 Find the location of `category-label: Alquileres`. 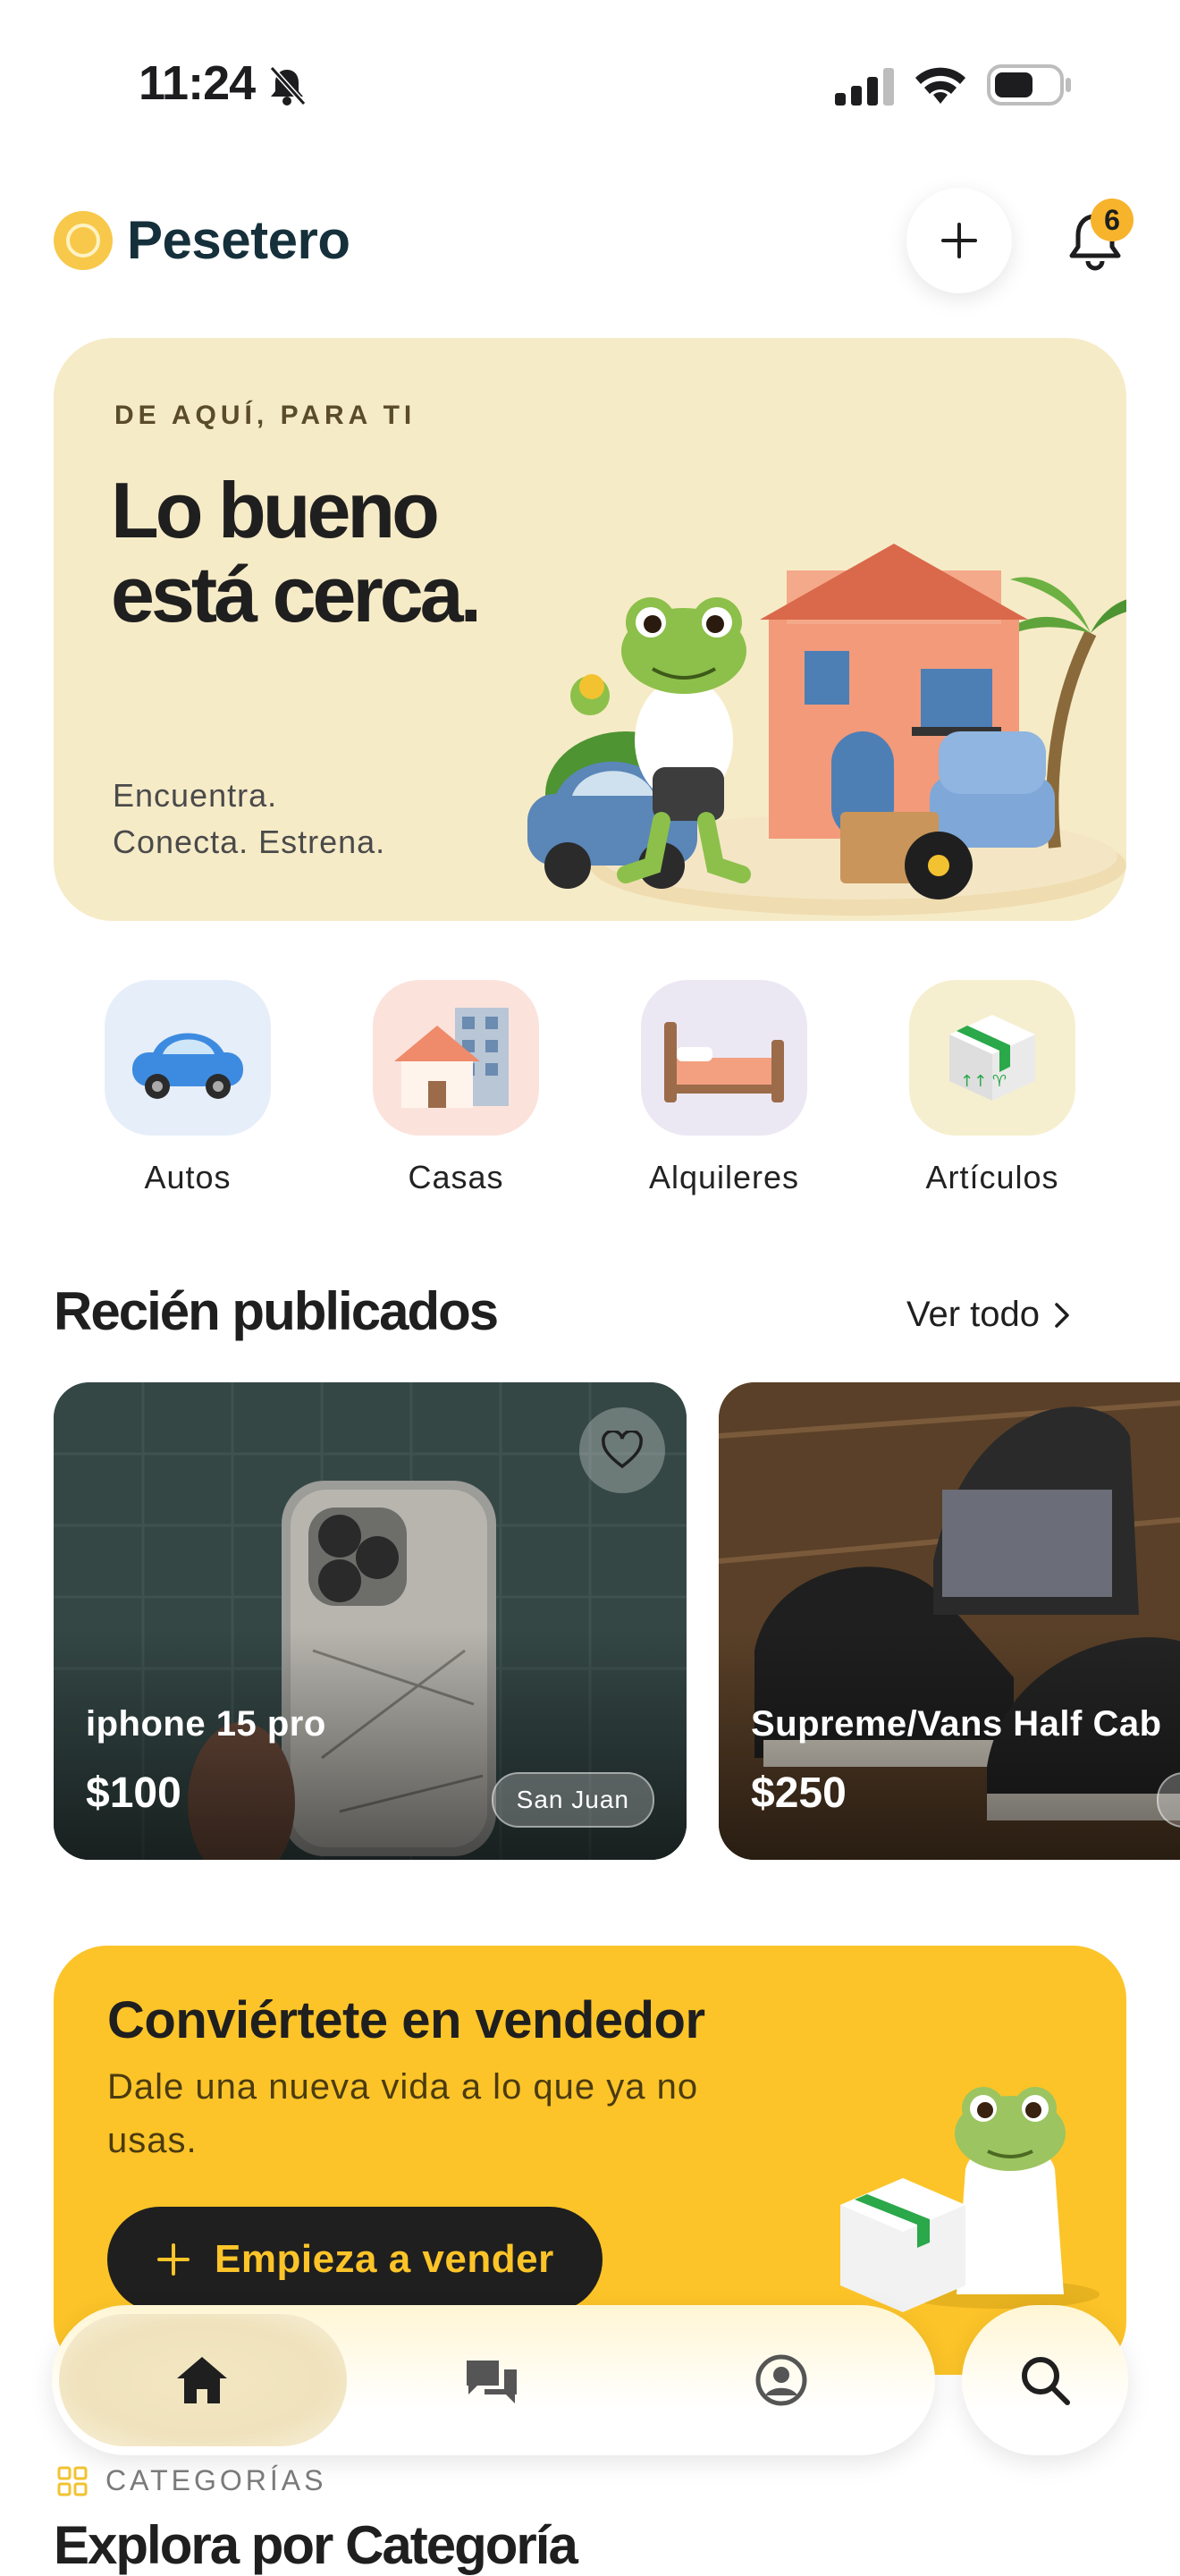

category-label: Alquileres is located at coordinates (724, 1177).